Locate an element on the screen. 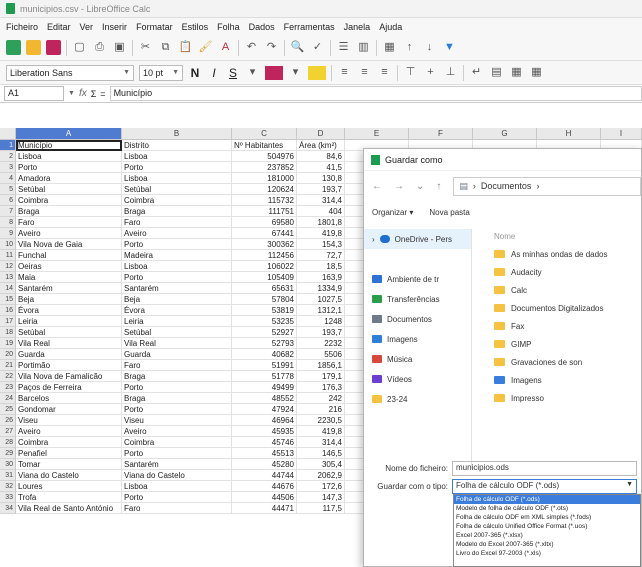 The image size is (642, 567). row-header: 18 is located at coordinates (8, 332).